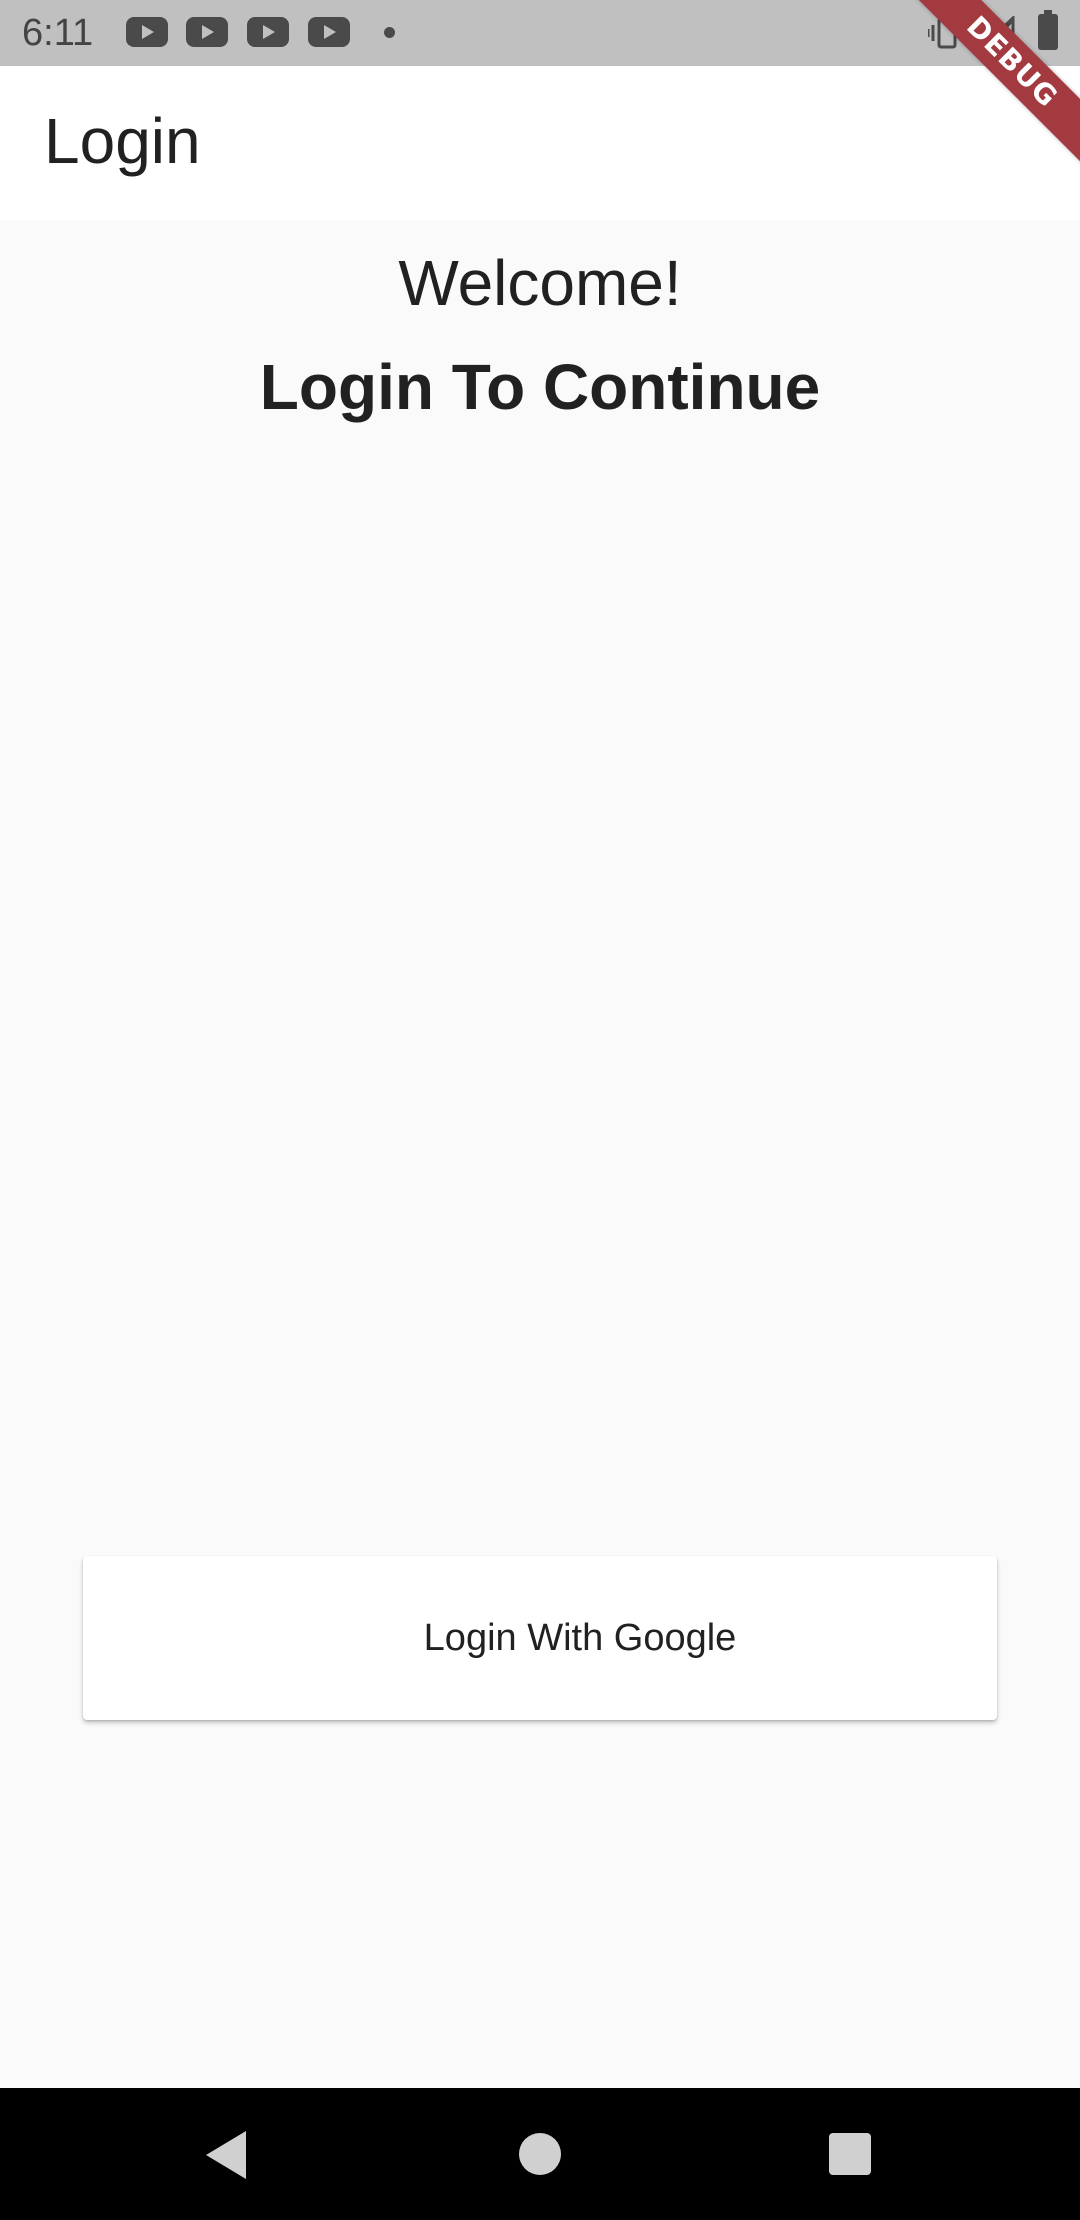 The height and width of the screenshot is (2220, 1080). Describe the element at coordinates (1048, 30) in the screenshot. I see `battery-icon` at that location.